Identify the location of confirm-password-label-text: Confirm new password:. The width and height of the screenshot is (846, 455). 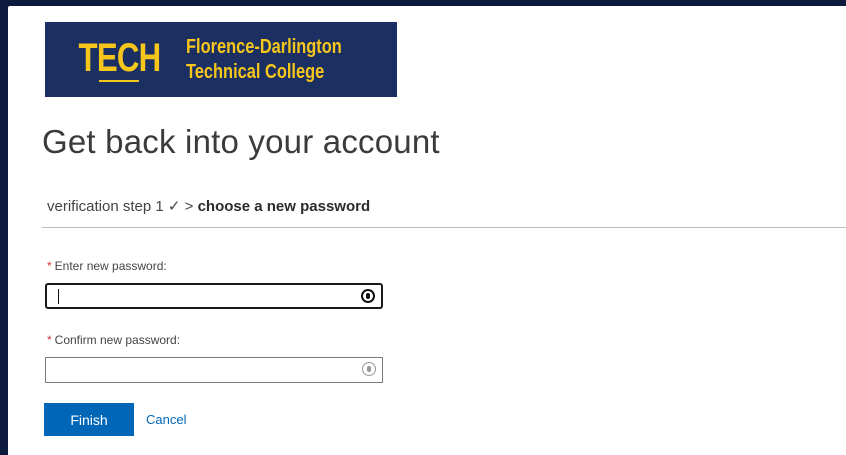
(117, 340).